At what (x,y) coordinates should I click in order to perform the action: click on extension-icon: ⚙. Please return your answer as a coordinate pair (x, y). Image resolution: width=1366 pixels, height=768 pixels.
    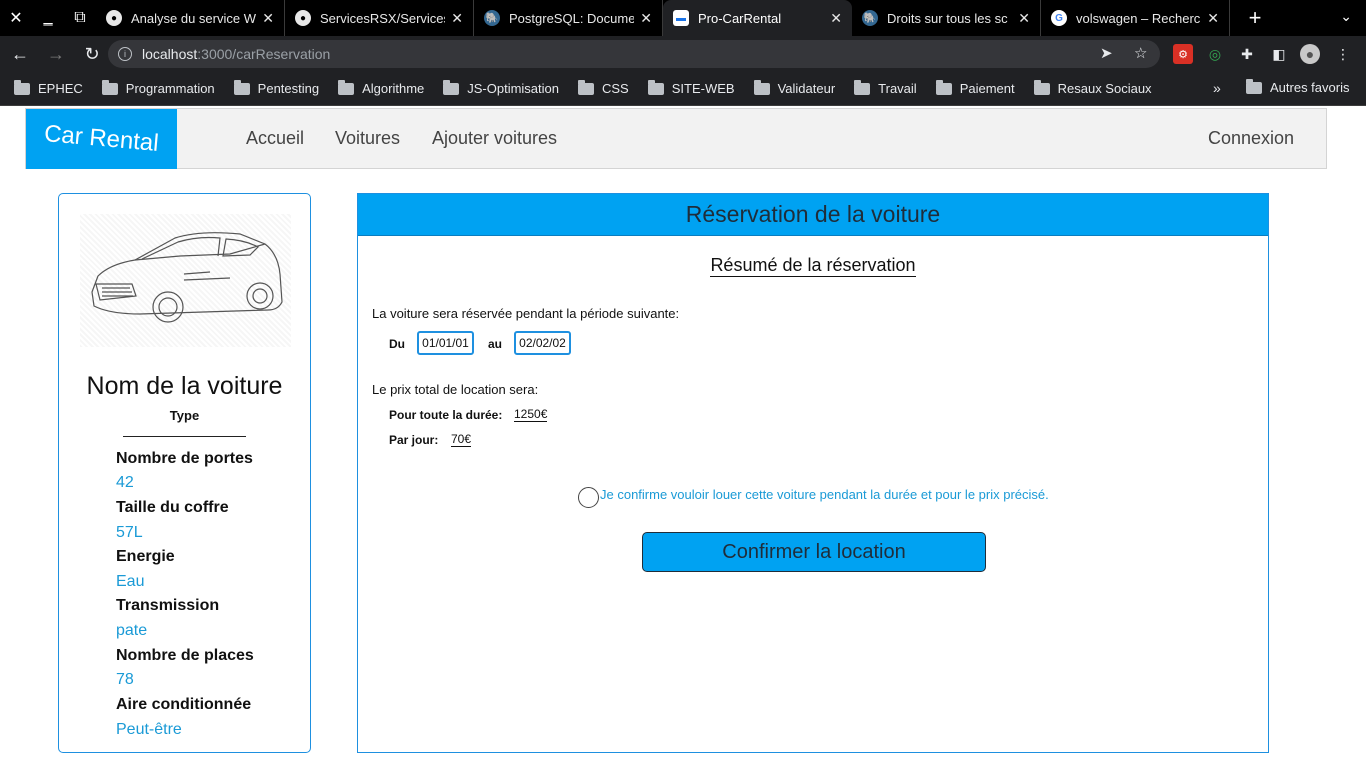
    Looking at the image, I should click on (1183, 54).